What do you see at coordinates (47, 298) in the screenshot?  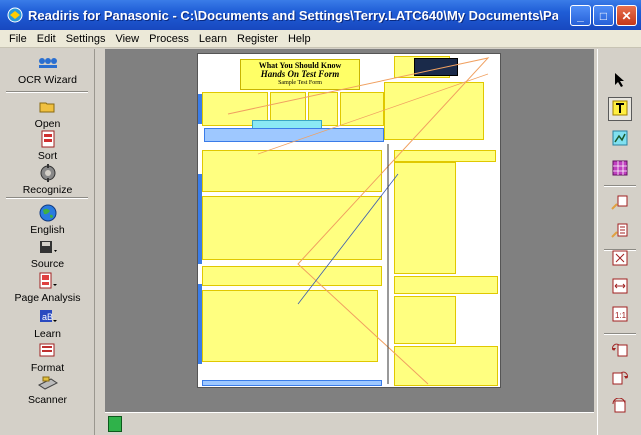 I see `page-analysis-label: Page Analysis` at bounding box center [47, 298].